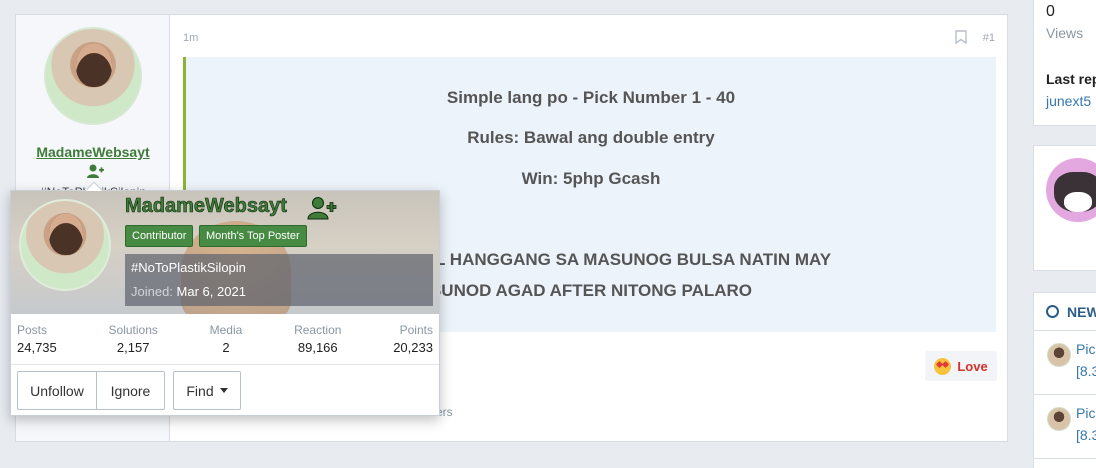  What do you see at coordinates (32, 330) in the screenshot?
I see `stat-label: Posts` at bounding box center [32, 330].